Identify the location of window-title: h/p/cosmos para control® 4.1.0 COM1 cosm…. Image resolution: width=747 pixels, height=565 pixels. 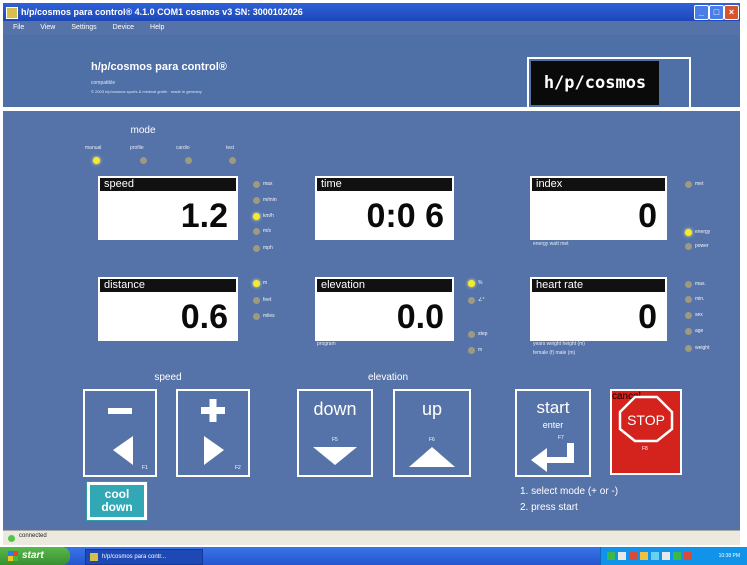
(162, 12).